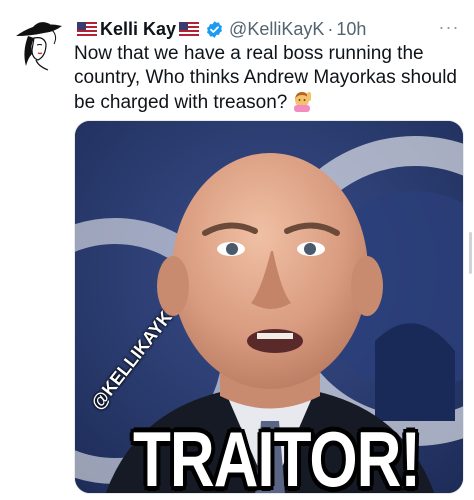  I want to click on avatar, so click(38, 44).